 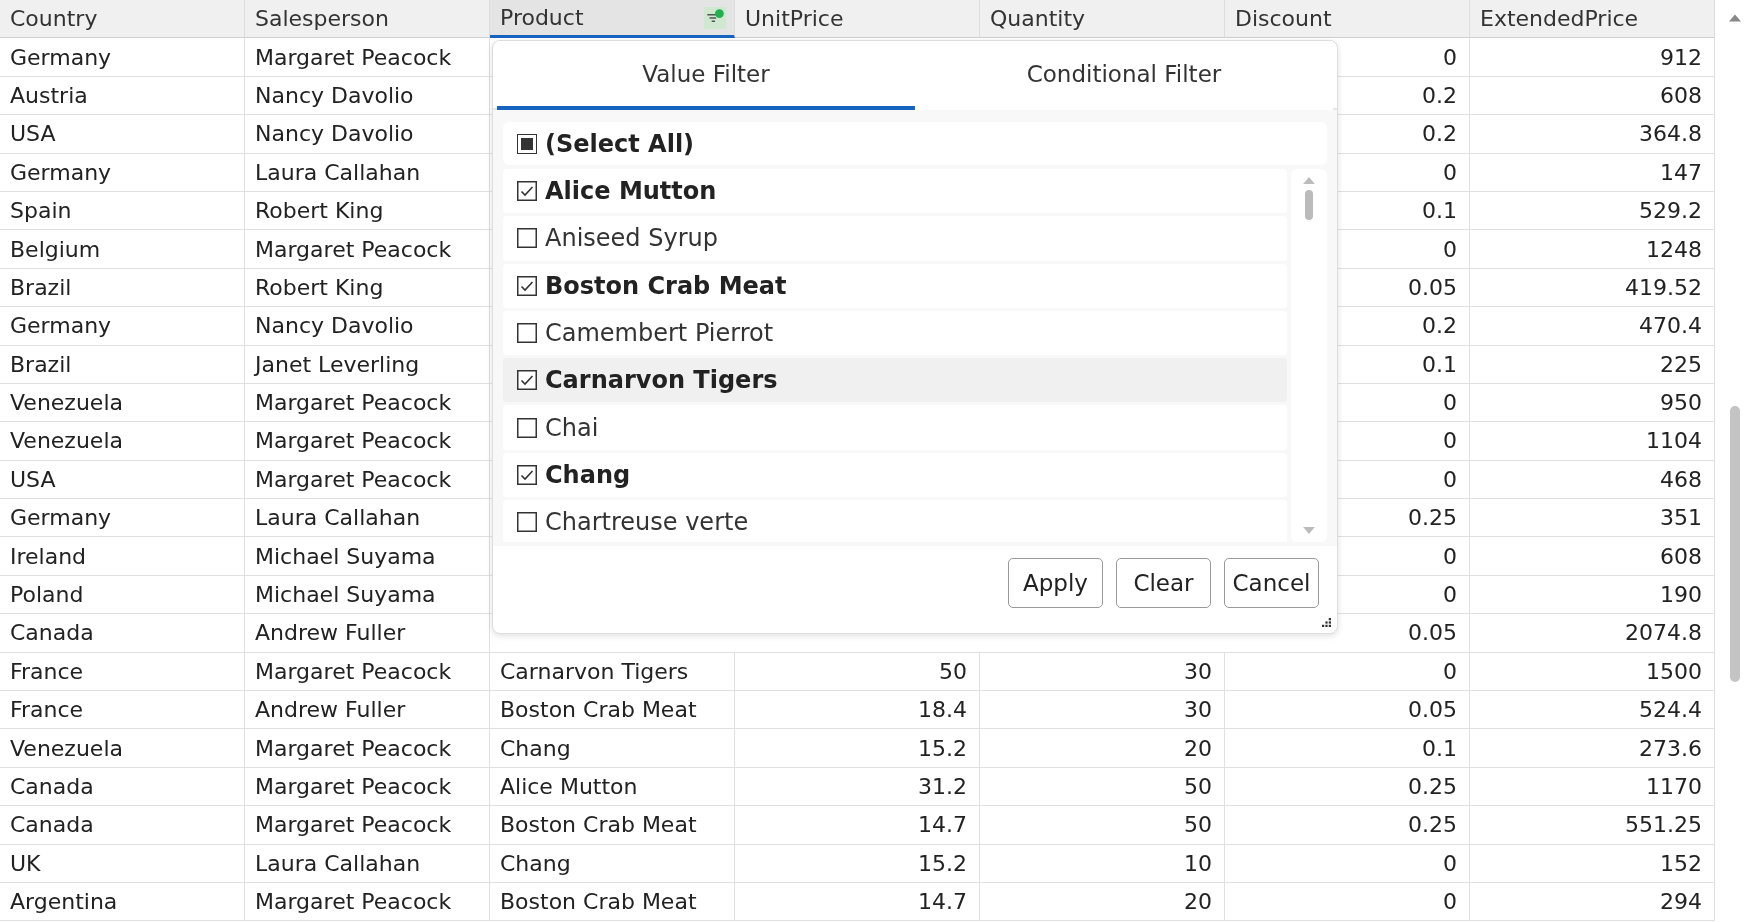 I want to click on scroll-up-icon, so click(x=1734, y=18).